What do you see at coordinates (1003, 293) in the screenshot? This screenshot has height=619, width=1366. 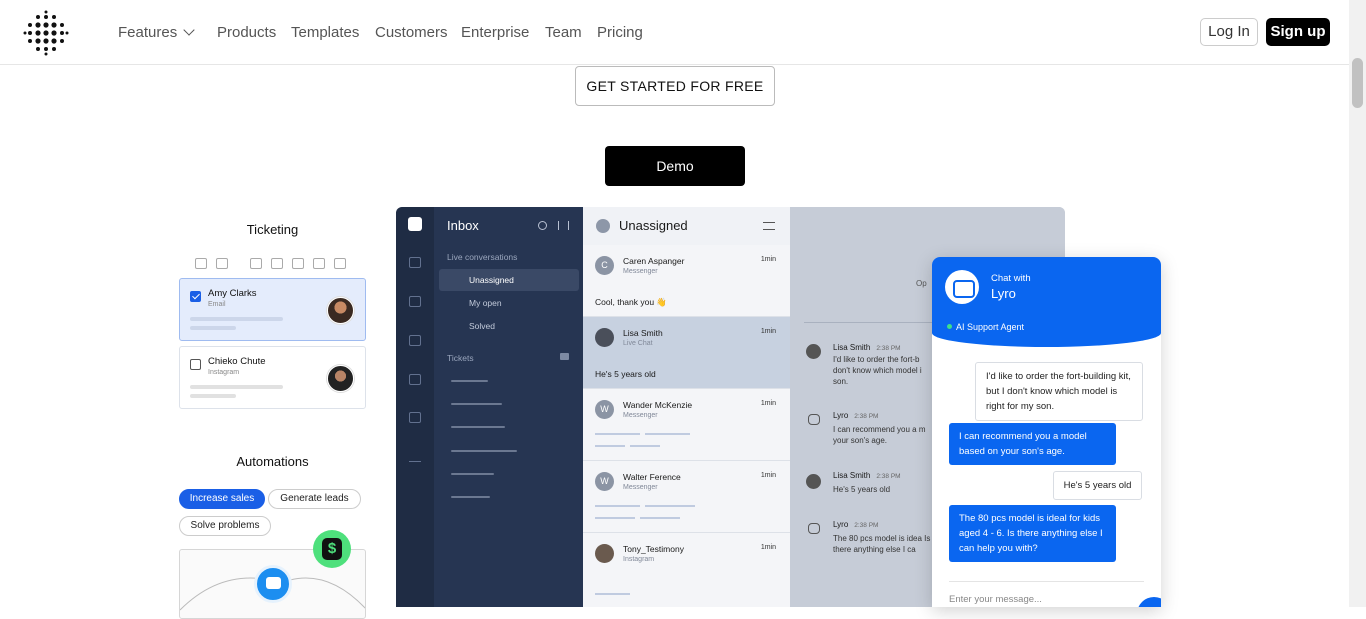 I see `bot-name: Lyro` at bounding box center [1003, 293].